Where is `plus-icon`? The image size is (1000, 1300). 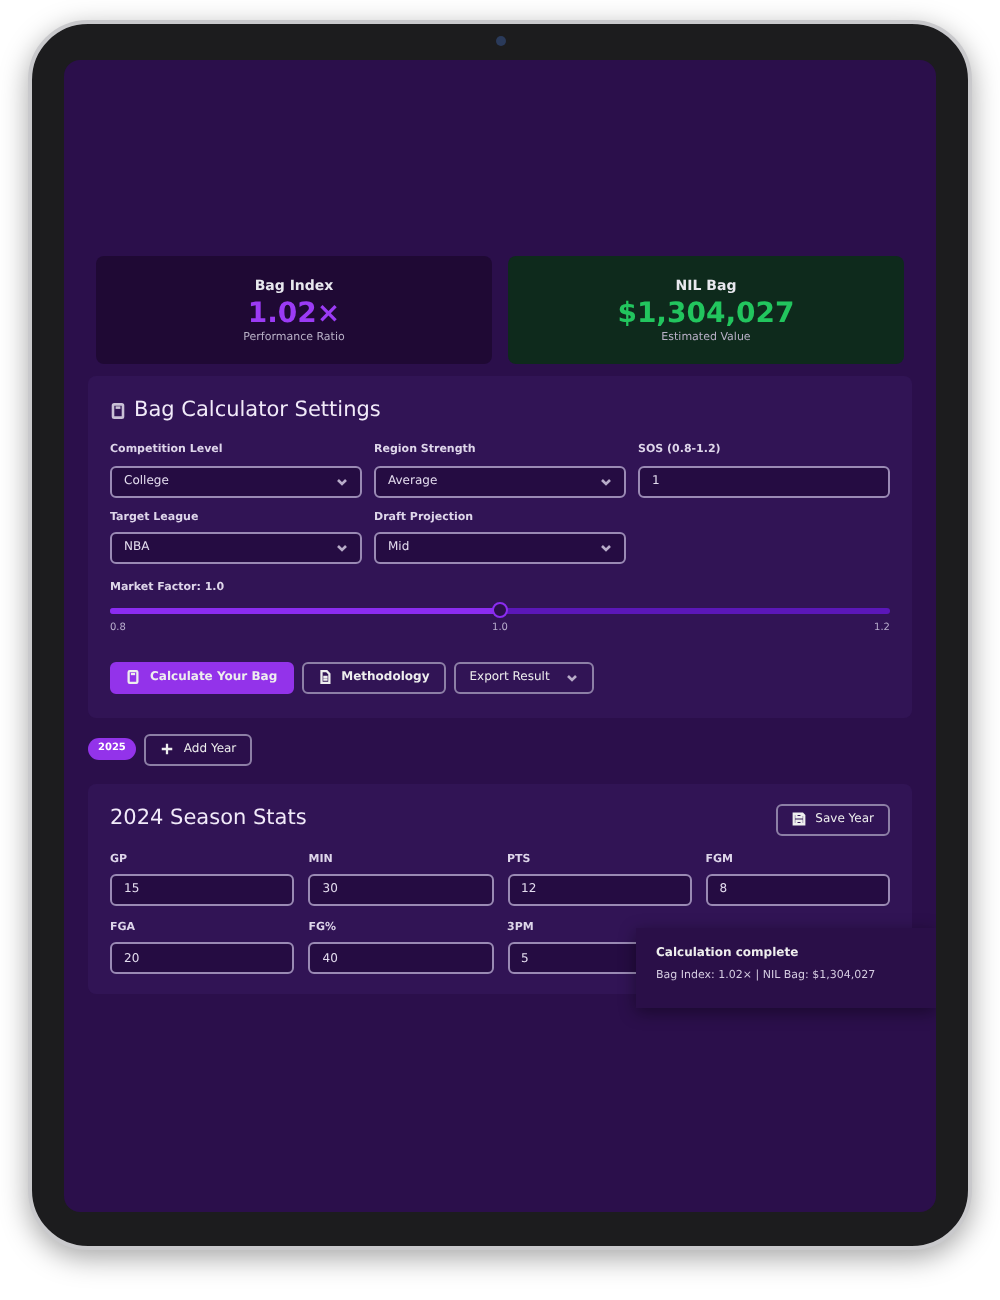
plus-icon is located at coordinates (166, 749).